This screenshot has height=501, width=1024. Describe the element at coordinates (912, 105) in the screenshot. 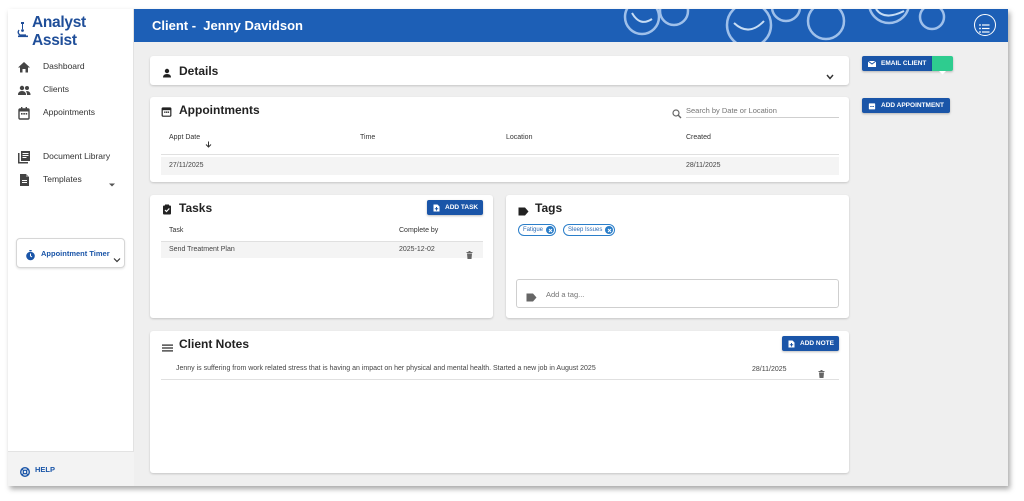

I see `add-appointment-label: ADD APPOINTMENT` at that location.